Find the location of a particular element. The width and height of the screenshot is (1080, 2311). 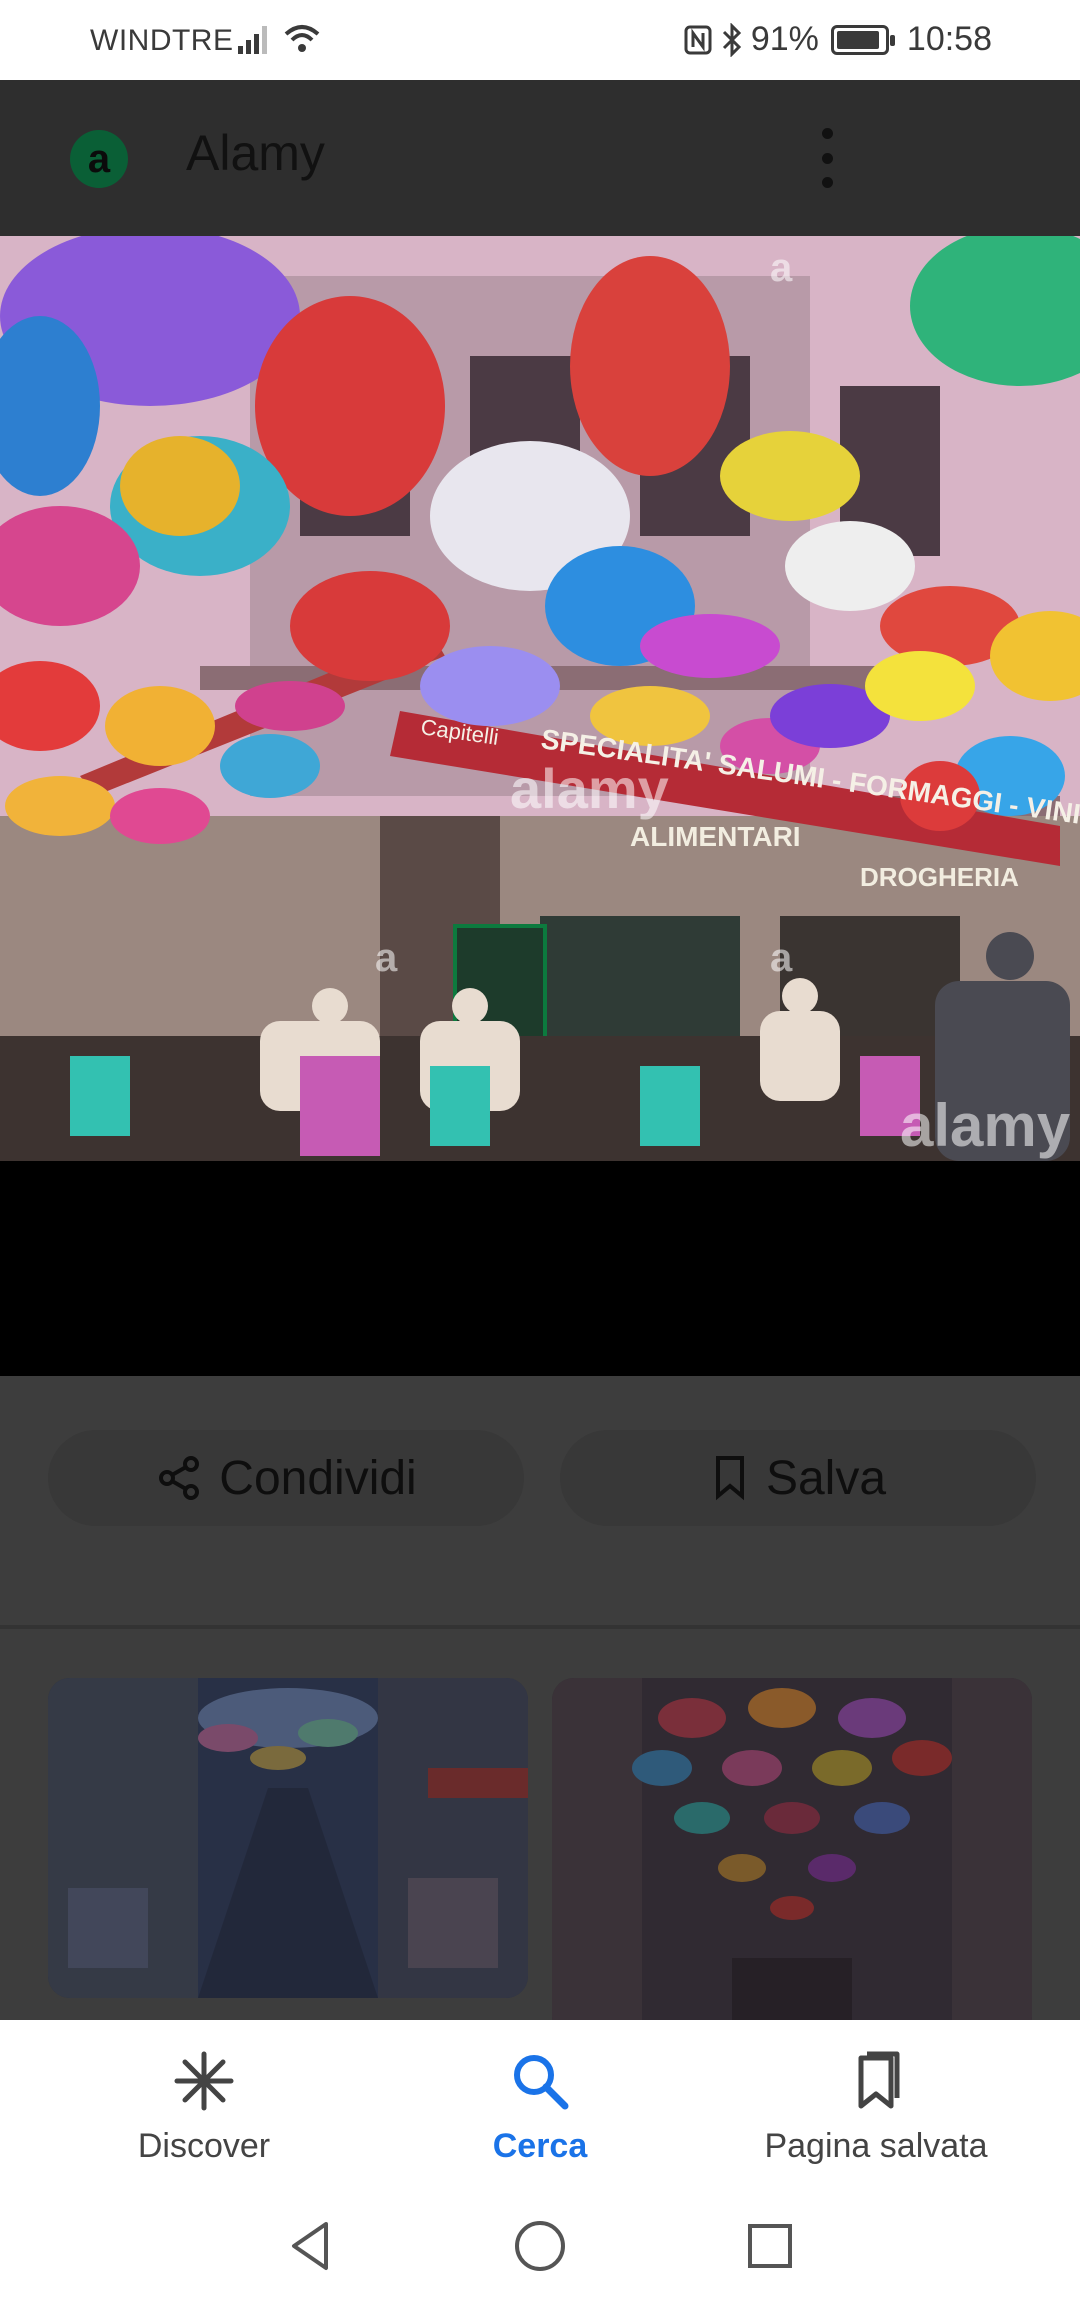

share-button: Condividi is located at coordinates (286, 1478).